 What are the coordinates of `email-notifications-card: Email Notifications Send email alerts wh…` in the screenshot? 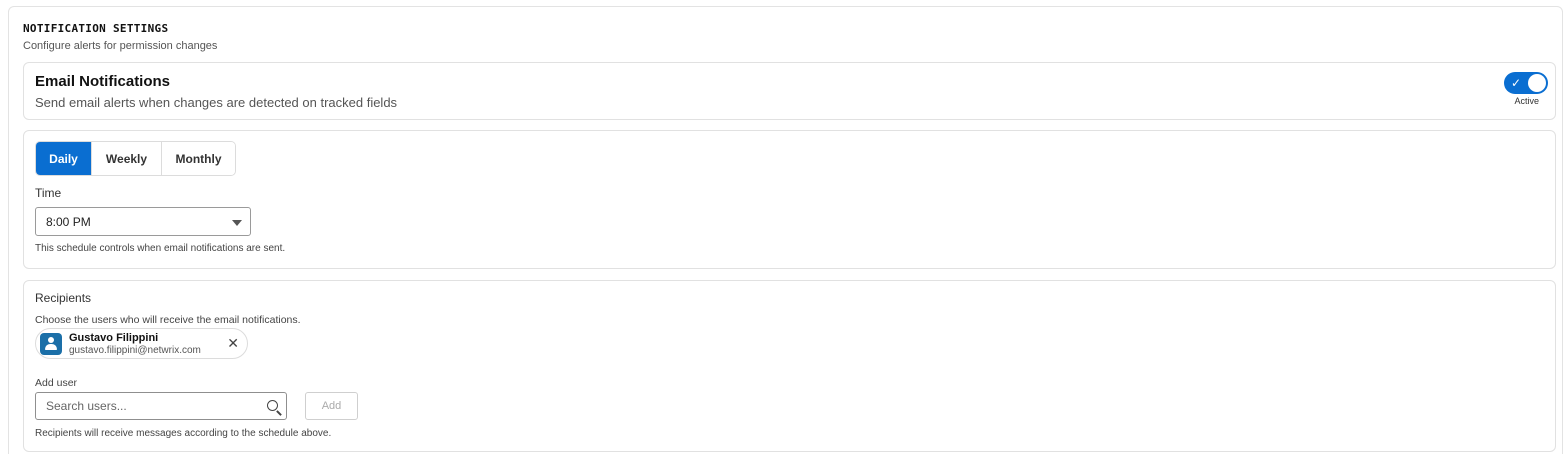 It's located at (789, 91).